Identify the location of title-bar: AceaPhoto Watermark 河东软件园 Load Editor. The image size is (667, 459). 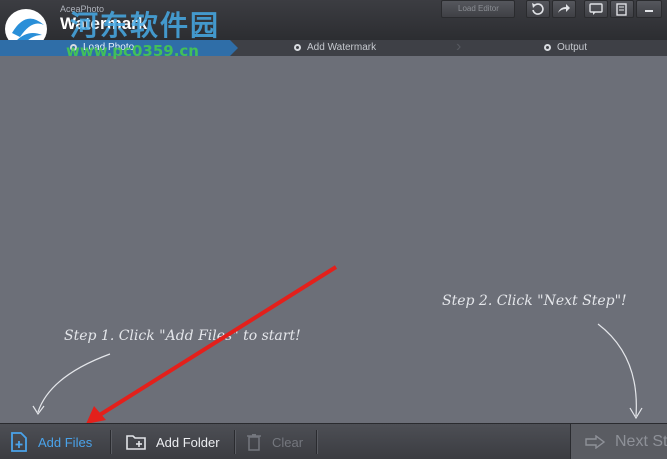
(333, 24).